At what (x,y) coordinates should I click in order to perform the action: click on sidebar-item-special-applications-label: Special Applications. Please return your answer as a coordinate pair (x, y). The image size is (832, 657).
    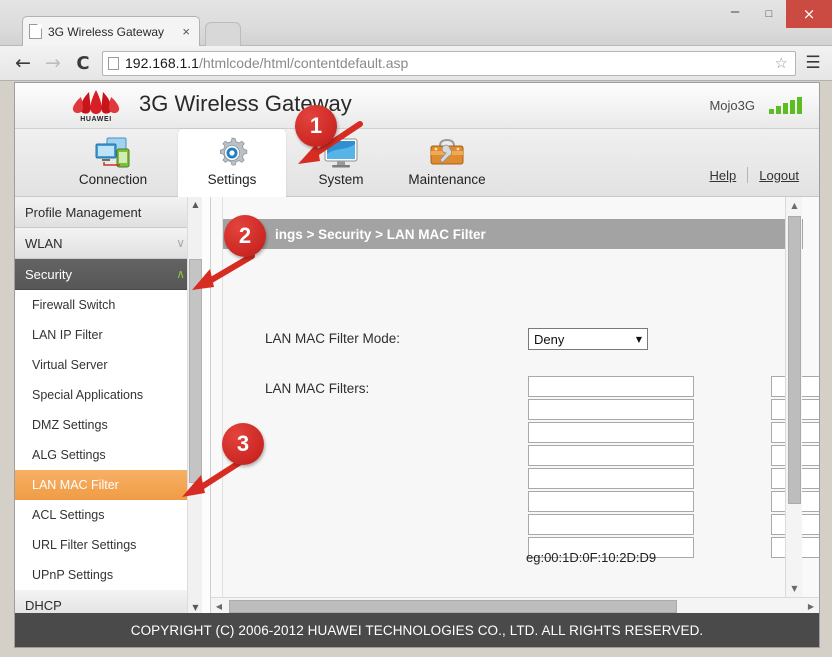
    Looking at the image, I should click on (88, 395).